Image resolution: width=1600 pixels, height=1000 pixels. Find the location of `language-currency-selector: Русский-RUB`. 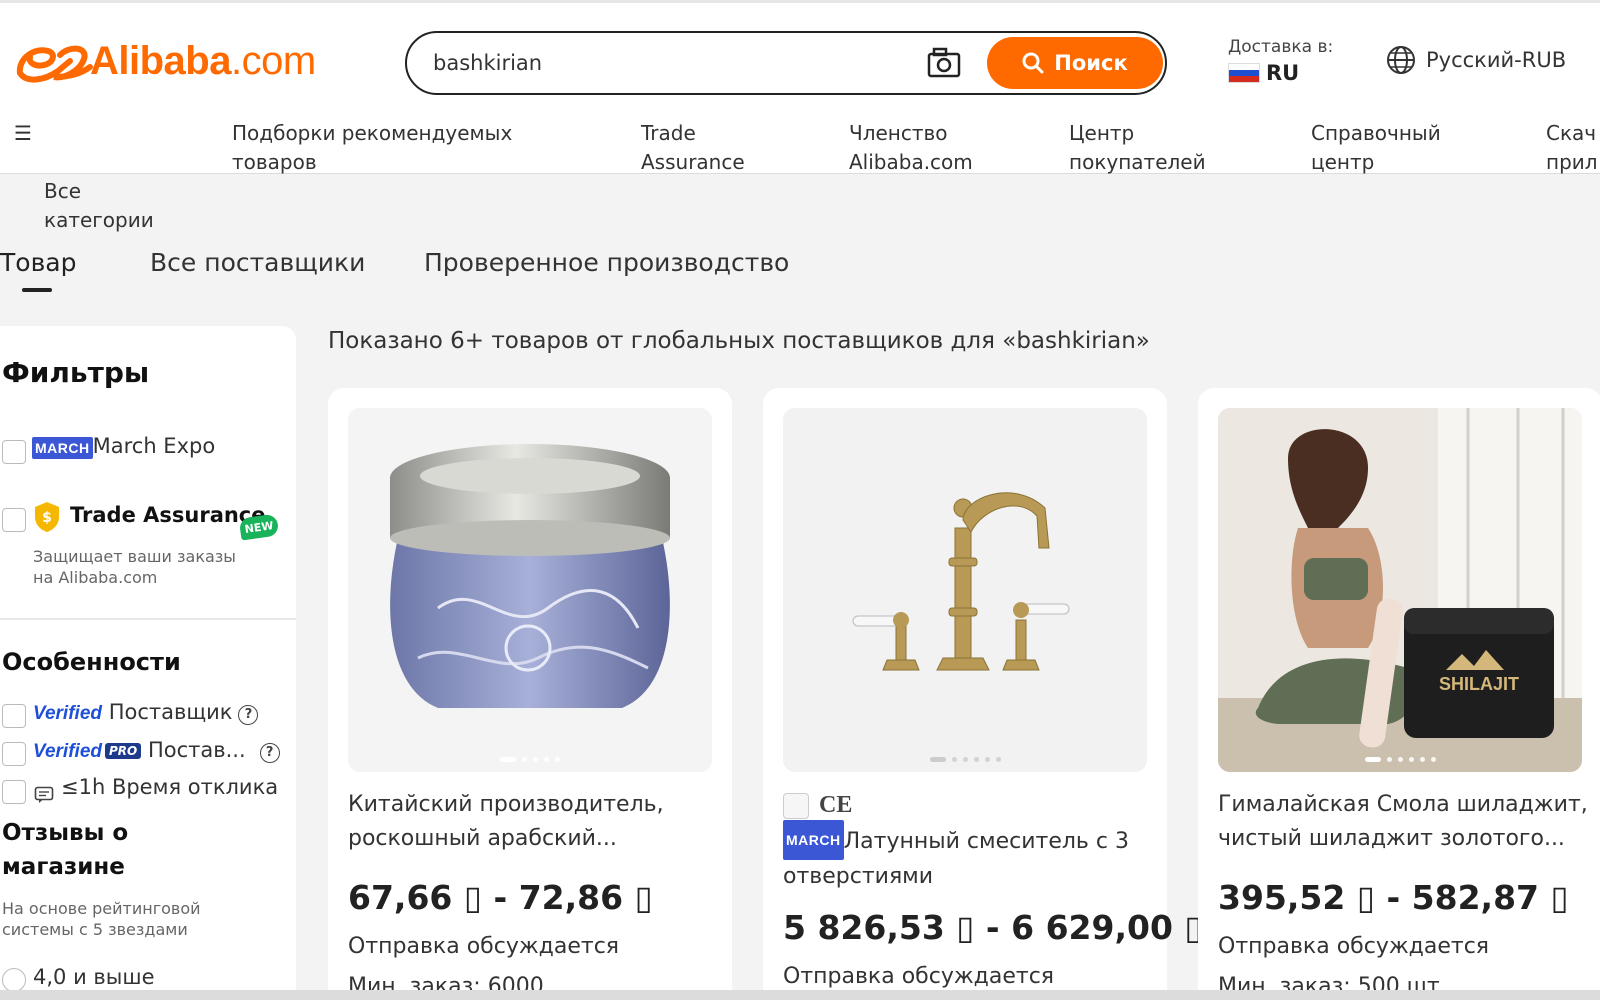

language-currency-selector: Русский-RUB is located at coordinates (1476, 60).